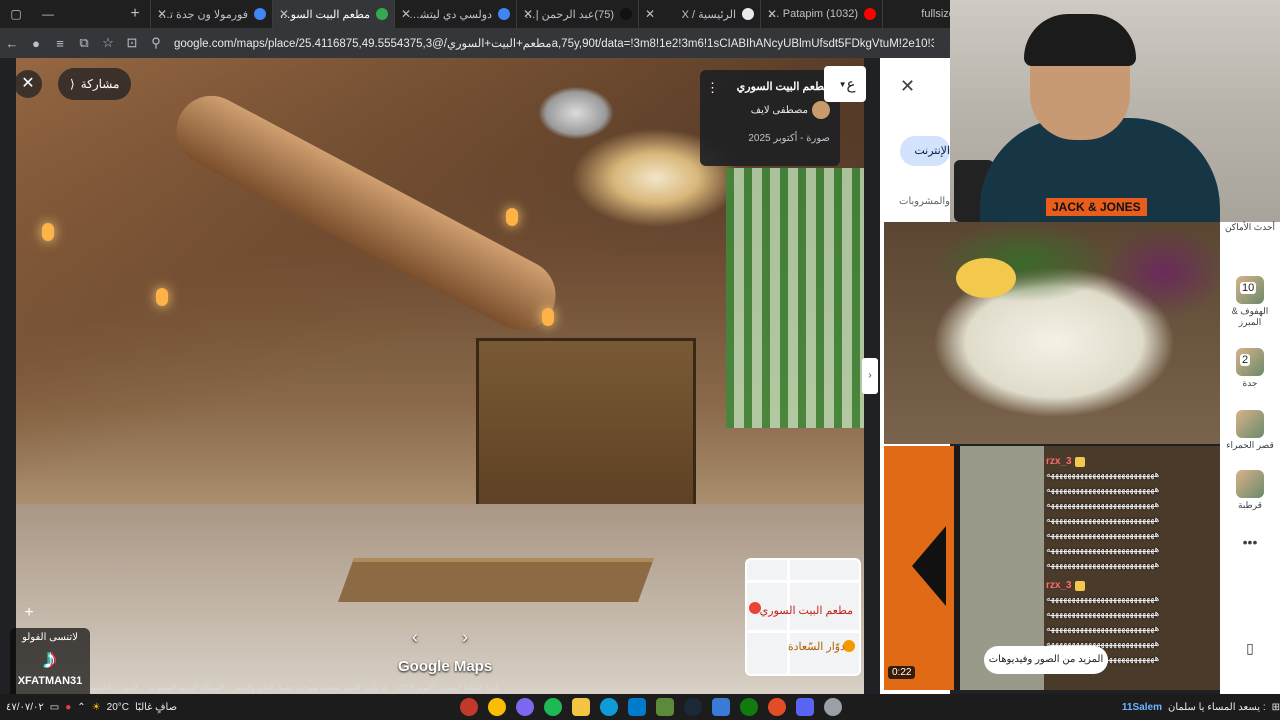 This screenshot has width=1280, height=720. Describe the element at coordinates (108, 43) in the screenshot. I see `bookmark-star-icon: ☆` at that location.